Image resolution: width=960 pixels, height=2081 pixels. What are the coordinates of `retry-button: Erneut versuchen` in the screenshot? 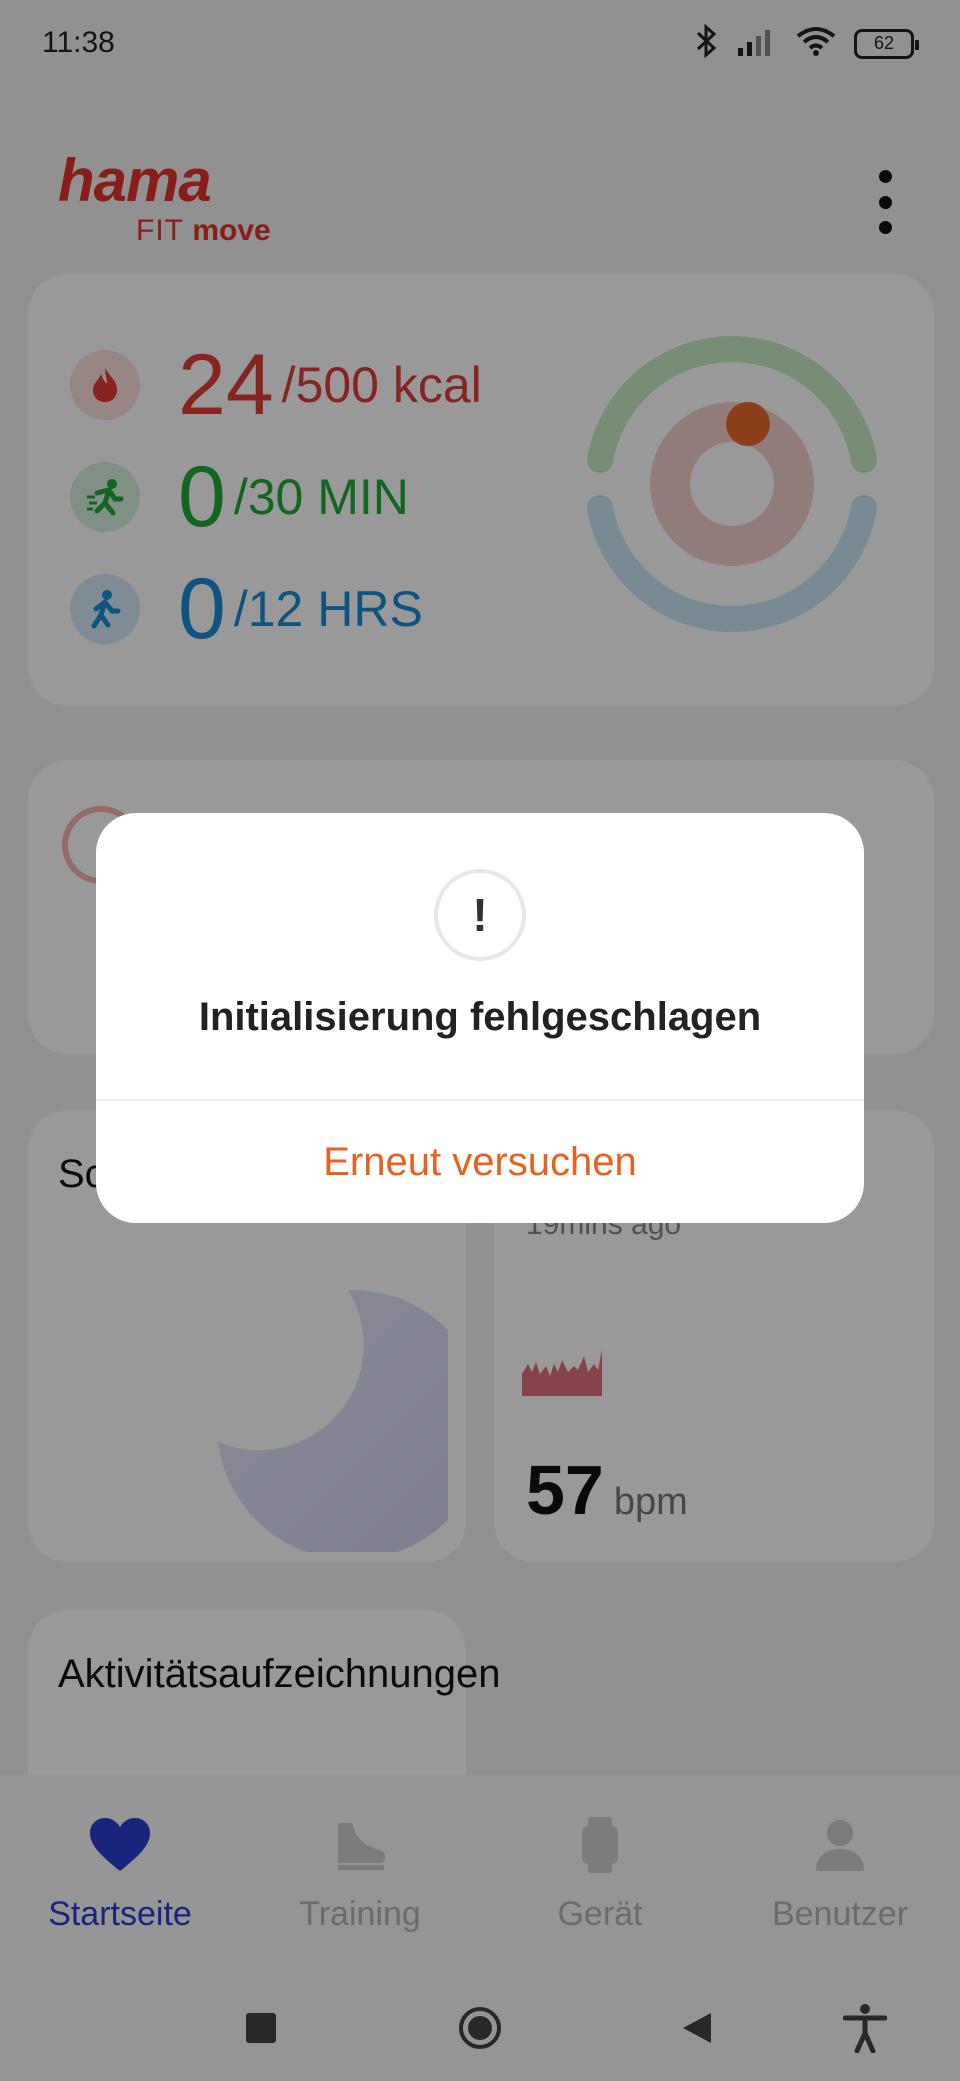 It's located at (480, 1162).